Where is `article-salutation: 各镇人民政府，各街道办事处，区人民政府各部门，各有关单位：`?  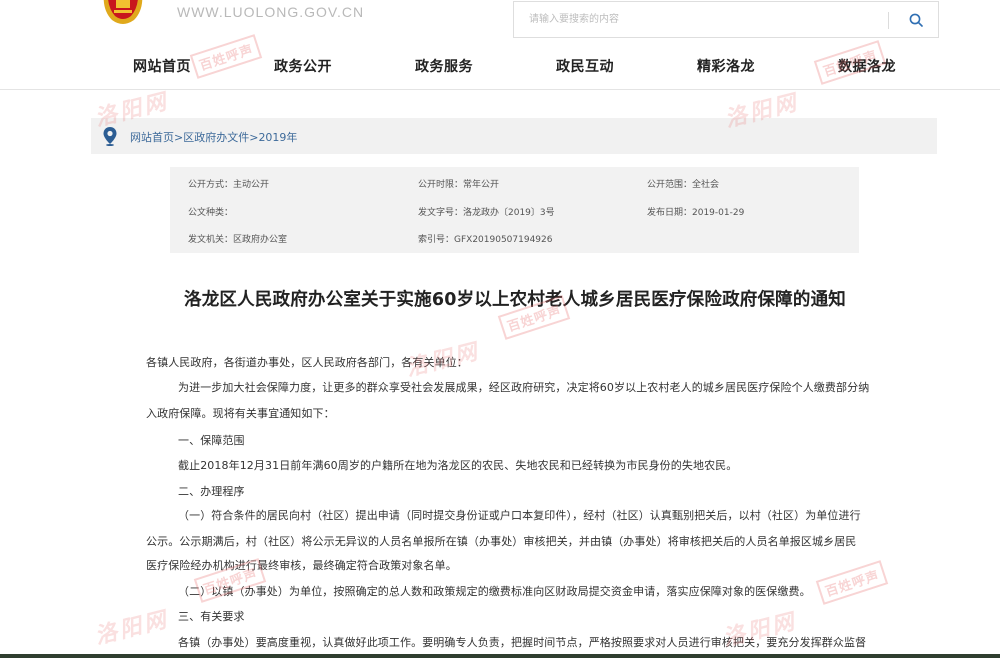 article-salutation: 各镇人民政府，各街道办事处，区人民政府各部门，各有关单位： is located at coordinates (307, 362).